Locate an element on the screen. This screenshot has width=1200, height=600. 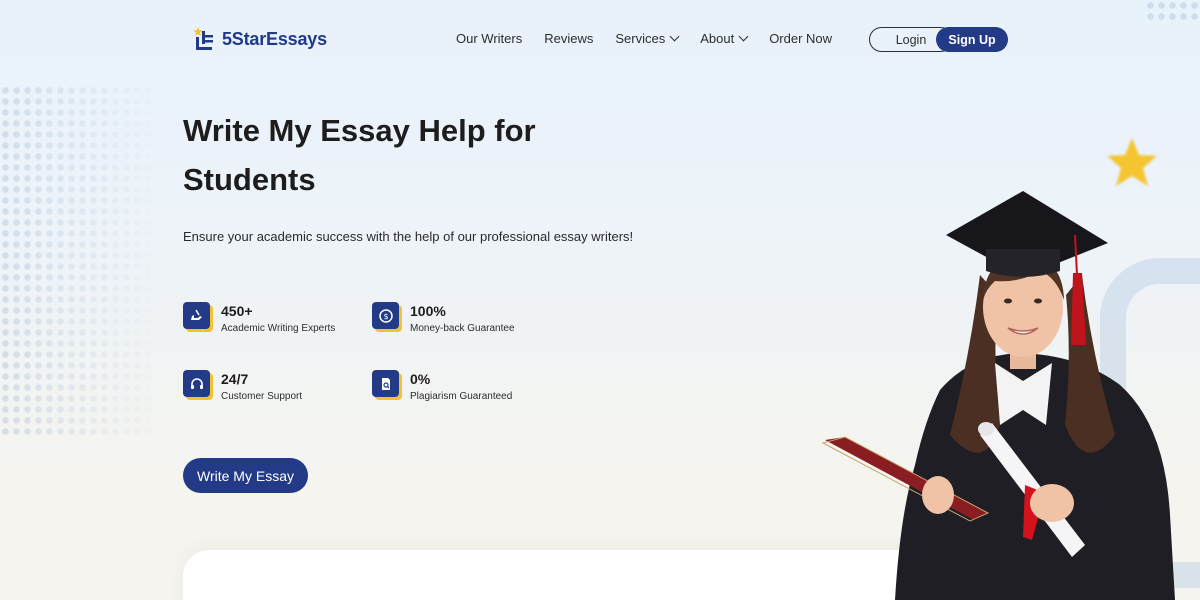
stat-money-back: $ 100% Money-back Guarantee is located at coordinates (443, 318).